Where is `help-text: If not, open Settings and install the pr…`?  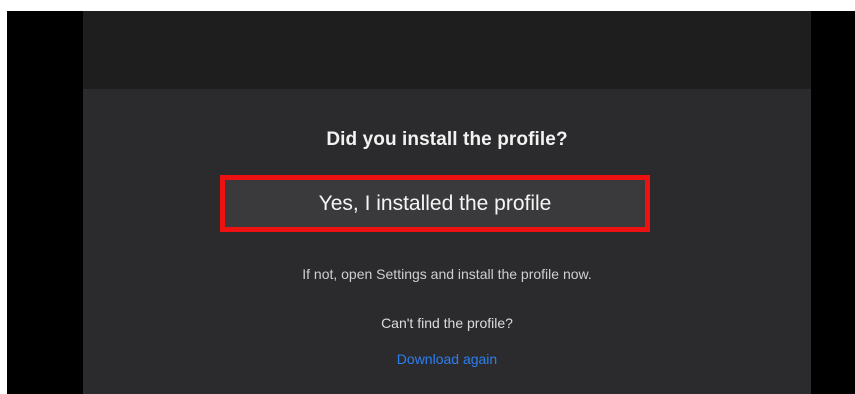 help-text: If not, open Settings and install the pr… is located at coordinates (447, 274).